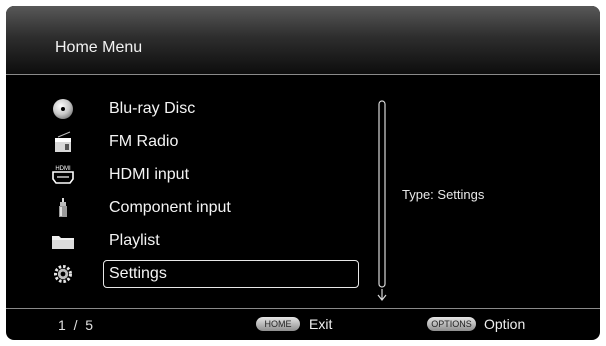 Image resolution: width=606 pixels, height=346 pixels. I want to click on exit-label: Exit, so click(321, 324).